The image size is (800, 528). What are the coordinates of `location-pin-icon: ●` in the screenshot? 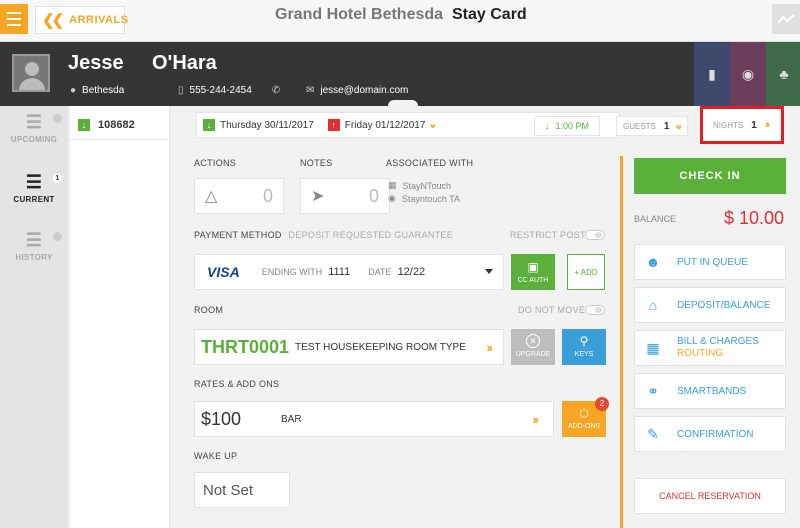 It's located at (73, 90).